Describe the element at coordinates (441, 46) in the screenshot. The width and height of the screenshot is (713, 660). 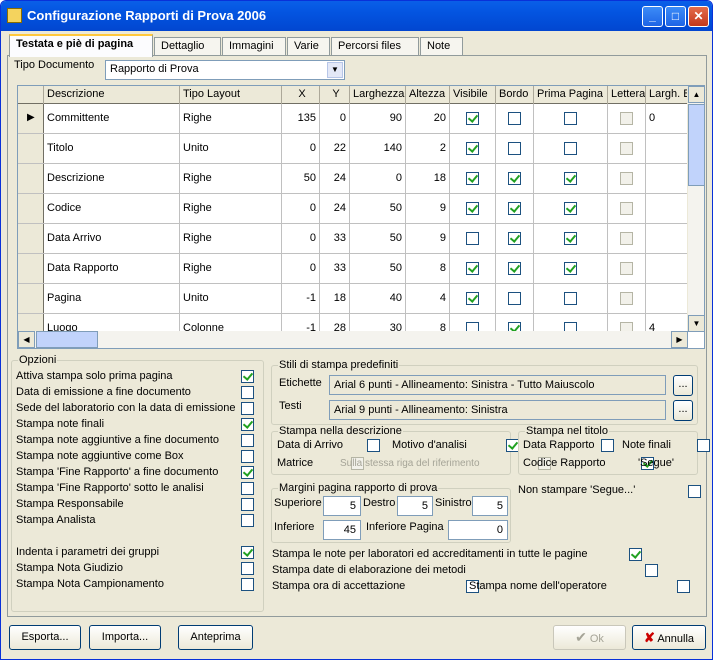
I see `tab-note: Note` at that location.